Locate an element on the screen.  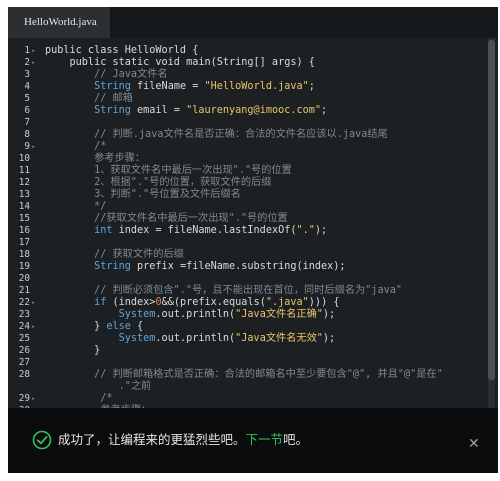
code-text: 3、判断"."号位置及文件后缀名 is located at coordinates (143, 194).